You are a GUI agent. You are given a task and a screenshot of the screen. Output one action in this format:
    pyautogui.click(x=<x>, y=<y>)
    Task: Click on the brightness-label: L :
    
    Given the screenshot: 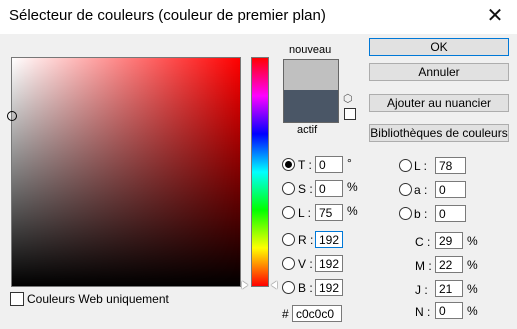 What is the action you would take?
    pyautogui.click(x=304, y=213)
    